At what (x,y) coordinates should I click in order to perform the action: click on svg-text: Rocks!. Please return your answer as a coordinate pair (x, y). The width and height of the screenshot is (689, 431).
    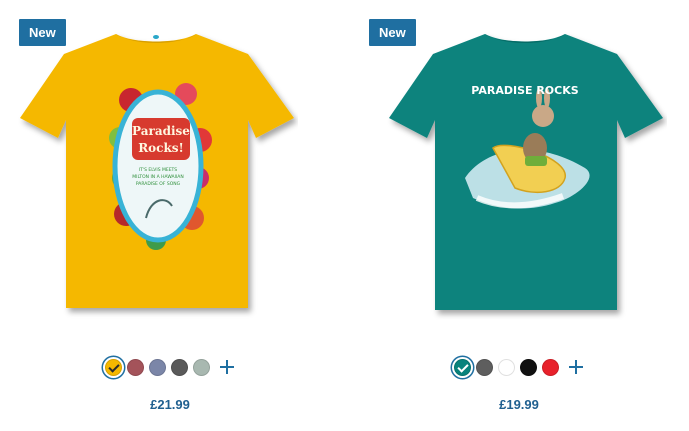
    Looking at the image, I should click on (161, 148).